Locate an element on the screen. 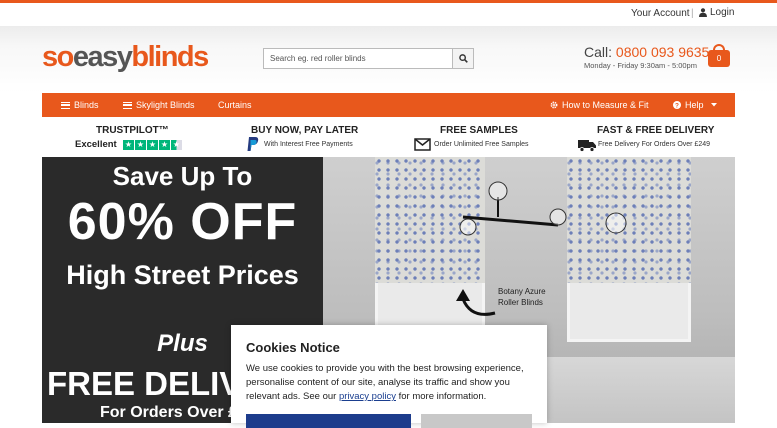 The height and width of the screenshot is (428, 777). help-icon: ? is located at coordinates (677, 105).